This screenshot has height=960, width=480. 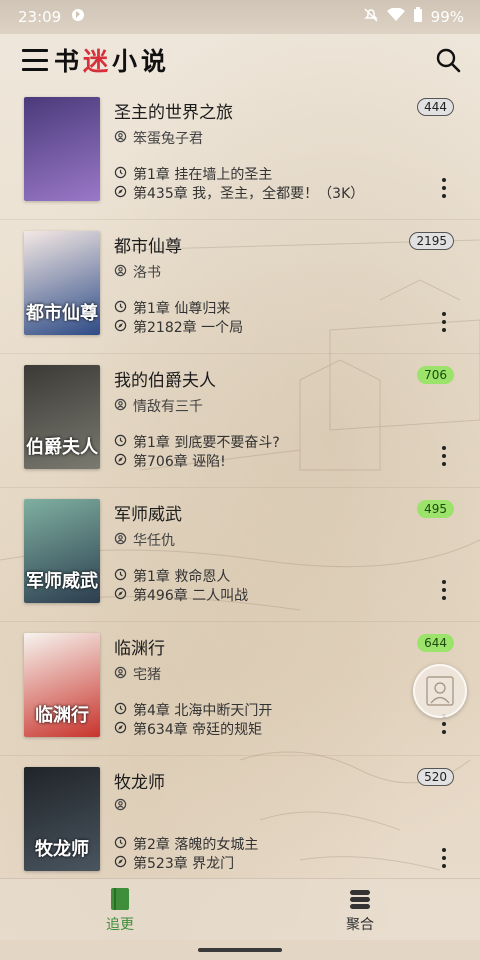 I want to click on book-cover: 临渊行, so click(x=62, y=685).